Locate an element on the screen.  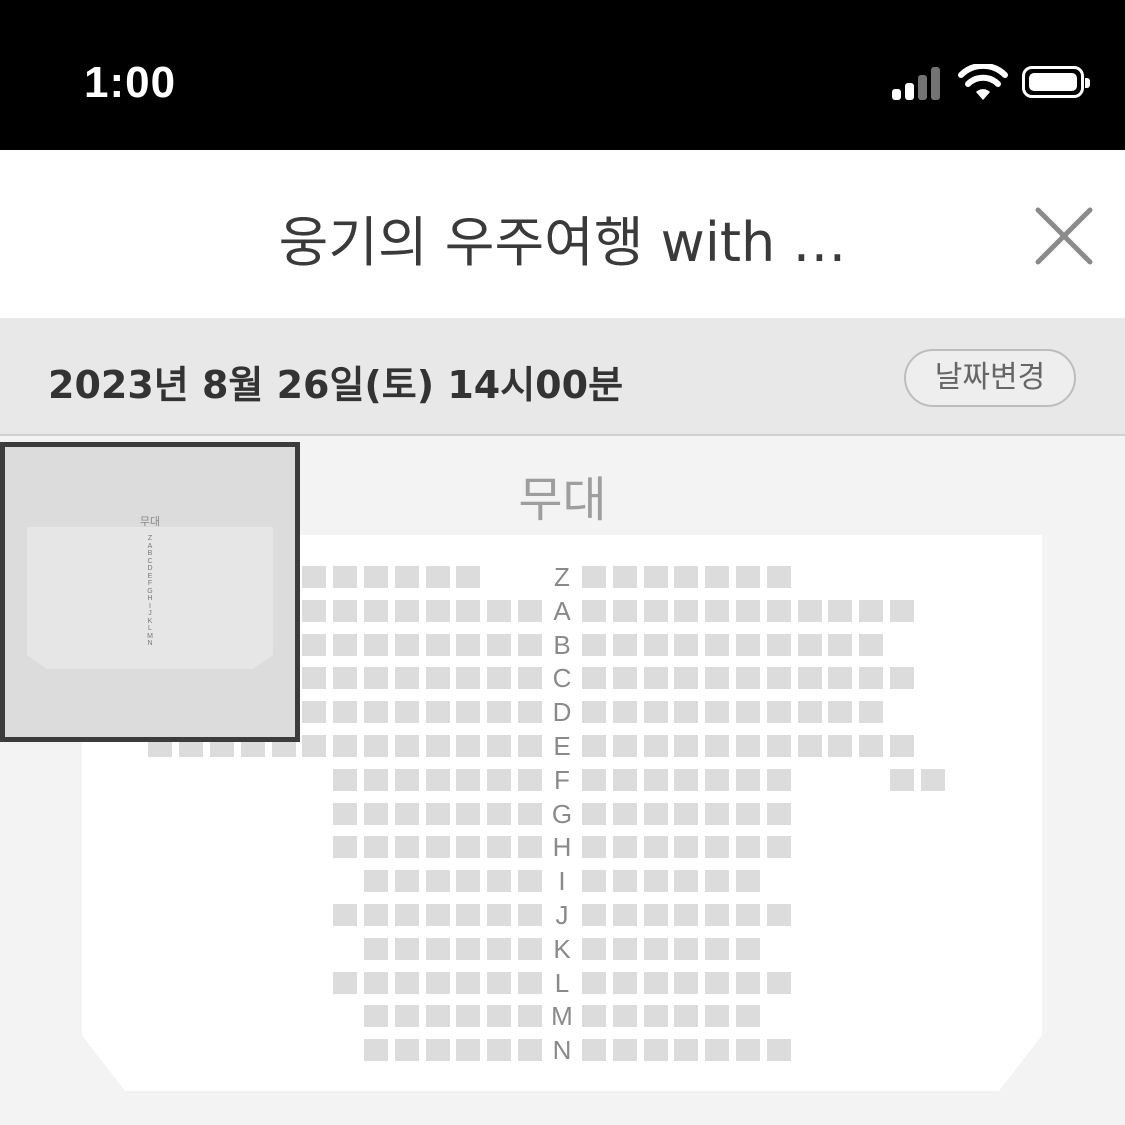
minimap: 무대 ZABCDEFGHIJKLMN is located at coordinates (150, 592).